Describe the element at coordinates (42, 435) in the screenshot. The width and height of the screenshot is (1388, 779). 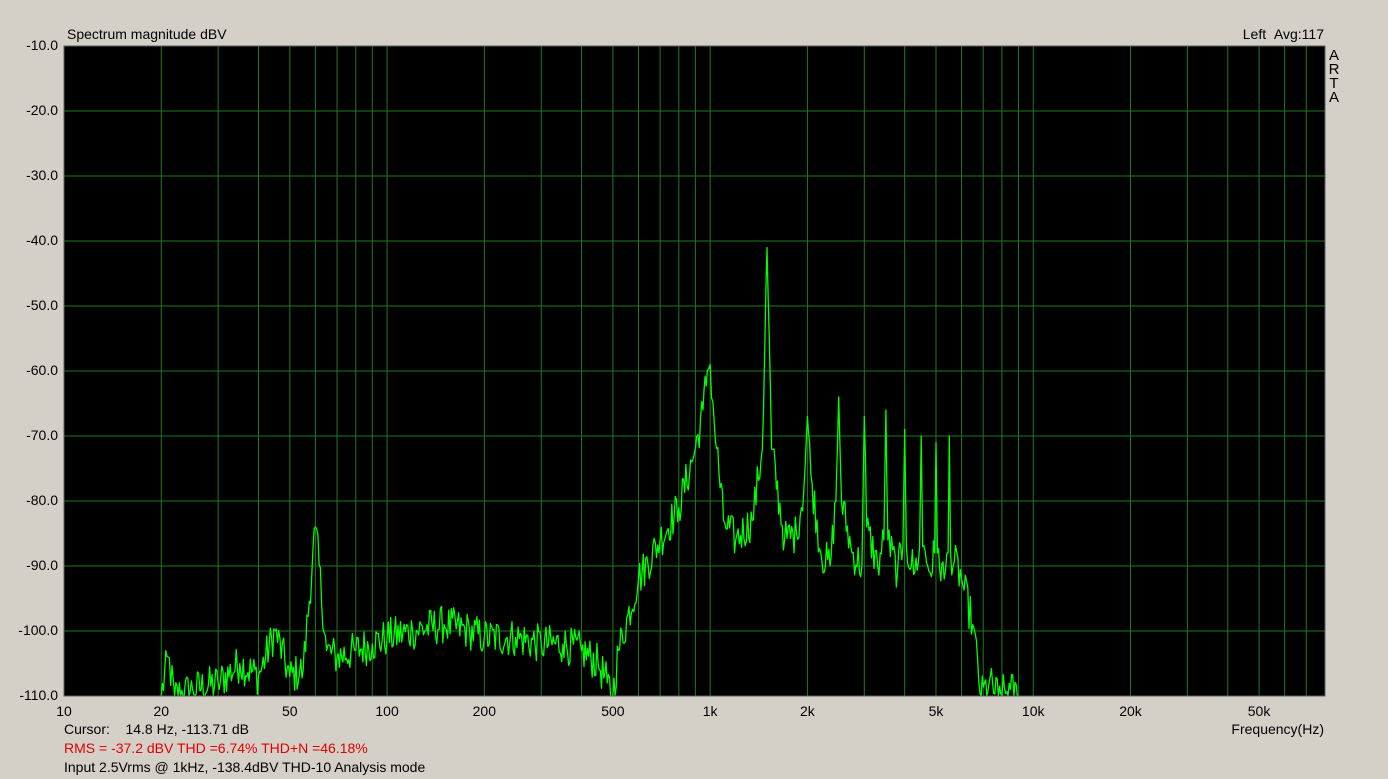
I see `y-tick-label: -70.0` at that location.